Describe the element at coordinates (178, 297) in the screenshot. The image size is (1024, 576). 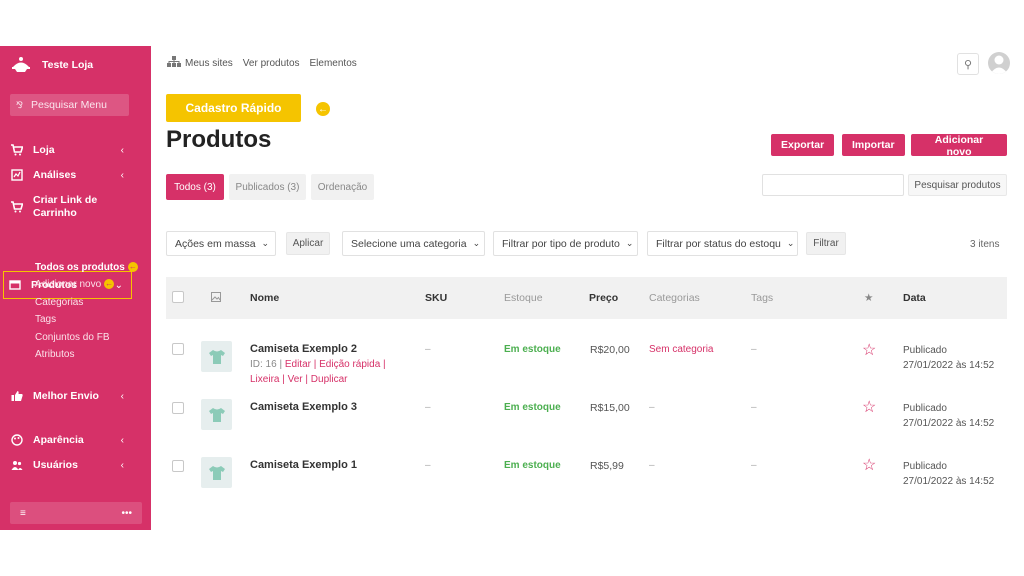
I see `select-all-checkbox` at that location.